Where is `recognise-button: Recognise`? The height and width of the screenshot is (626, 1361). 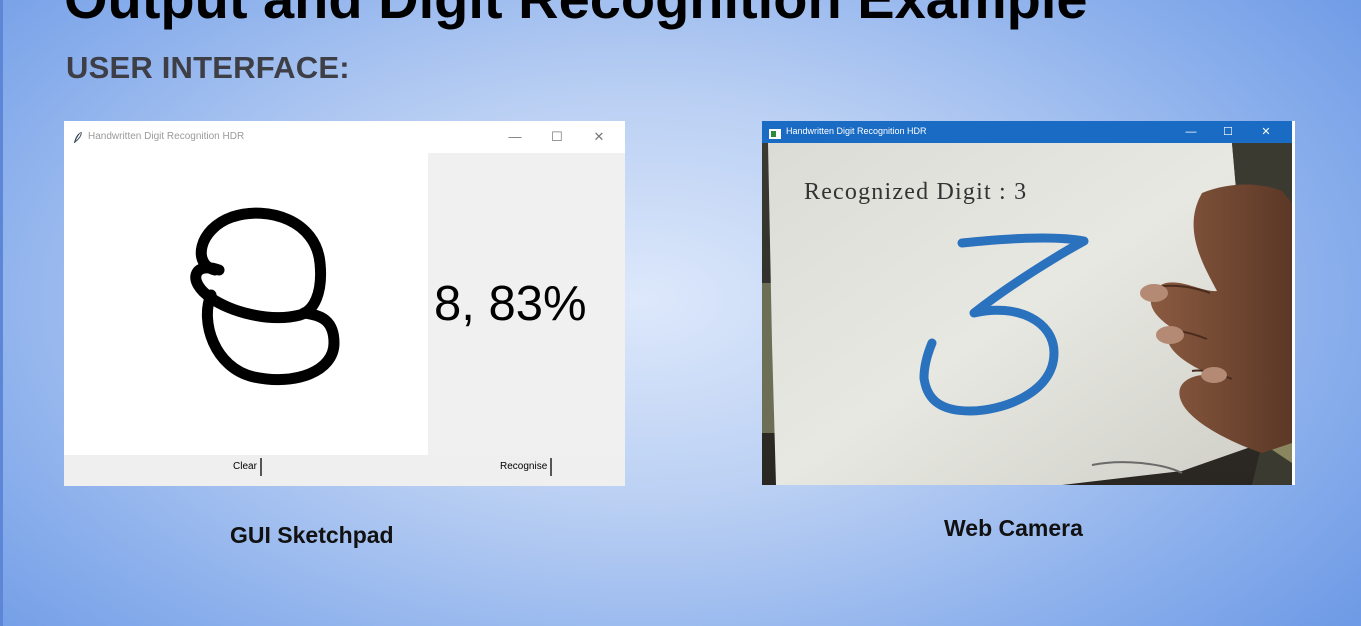
recognise-button: Recognise is located at coordinates (525, 467).